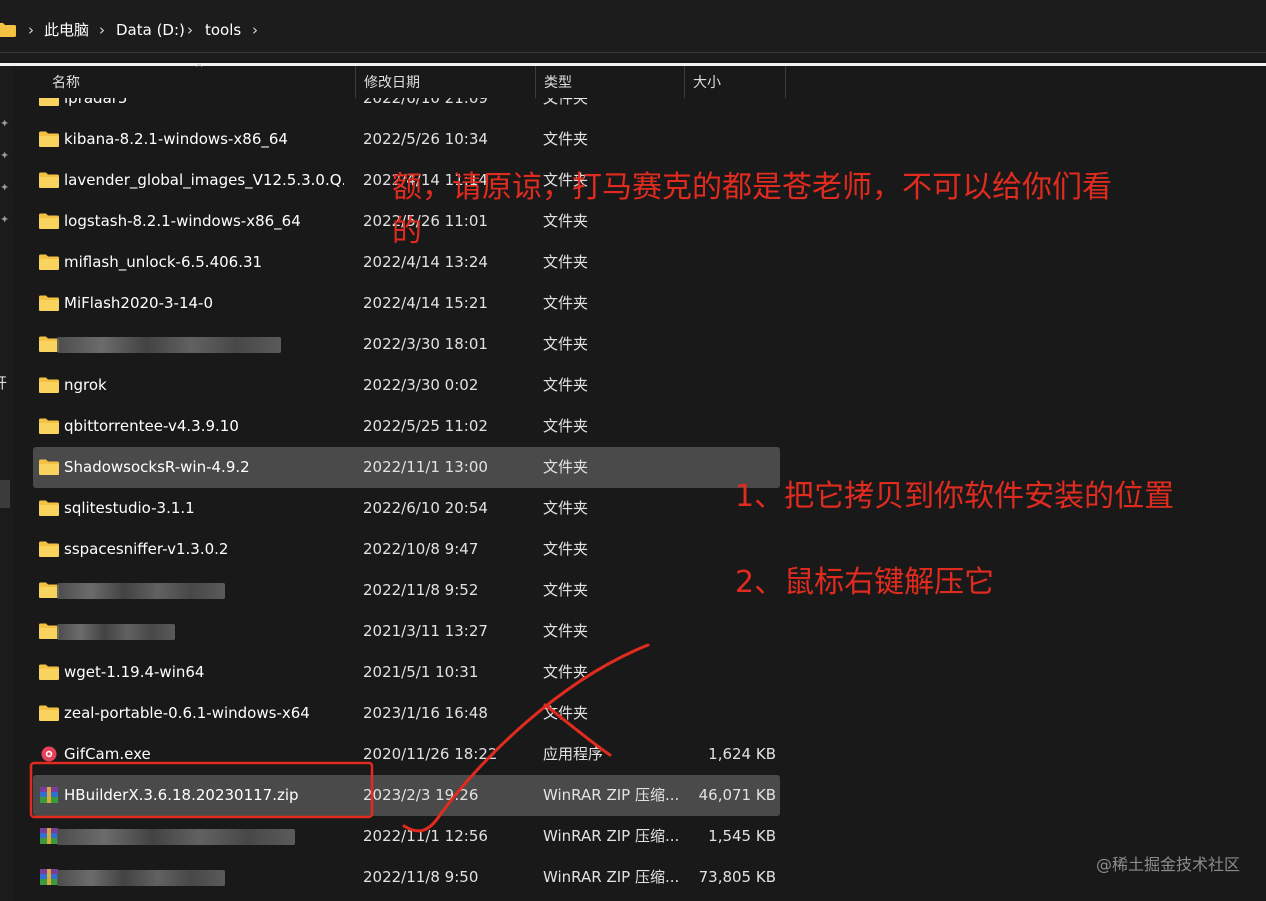 This screenshot has width=1266, height=901. What do you see at coordinates (406, 385) in the screenshot?
I see `file-row: ngrok 2022/3/30 0:02 文件夹` at bounding box center [406, 385].